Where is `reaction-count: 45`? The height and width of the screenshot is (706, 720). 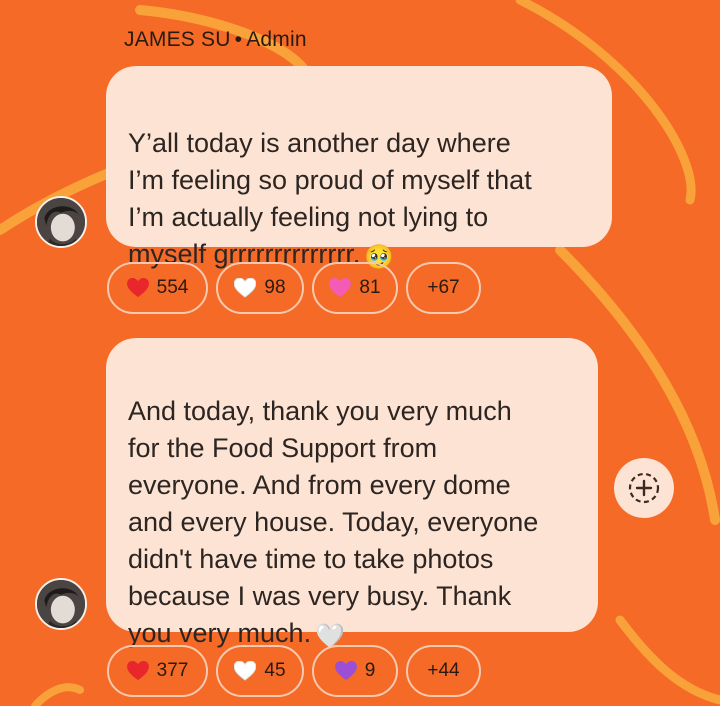
reaction-count: 45 is located at coordinates (275, 670).